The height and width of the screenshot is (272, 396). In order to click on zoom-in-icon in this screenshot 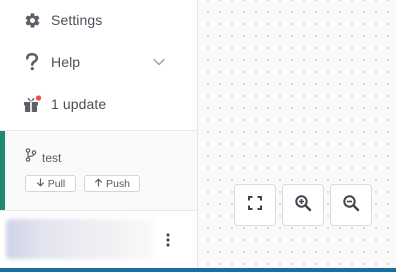, I will do `click(303, 205)`.